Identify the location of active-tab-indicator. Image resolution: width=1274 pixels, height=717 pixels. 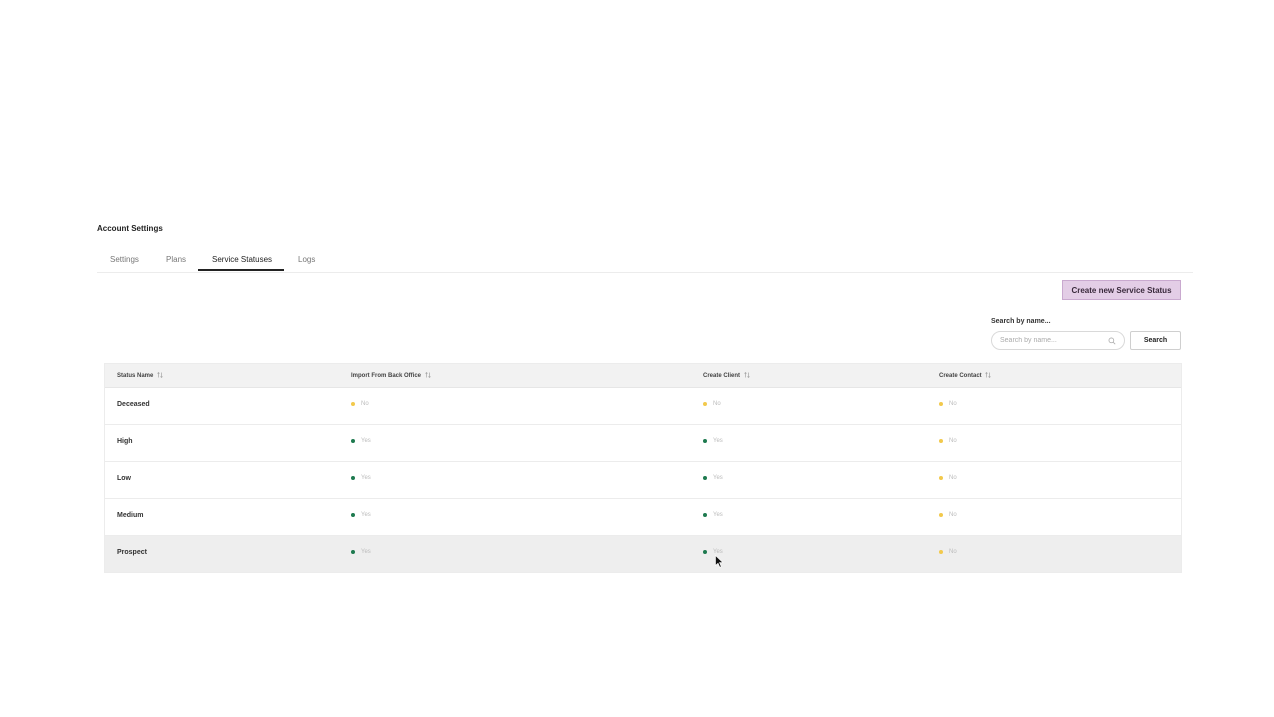
(241, 270).